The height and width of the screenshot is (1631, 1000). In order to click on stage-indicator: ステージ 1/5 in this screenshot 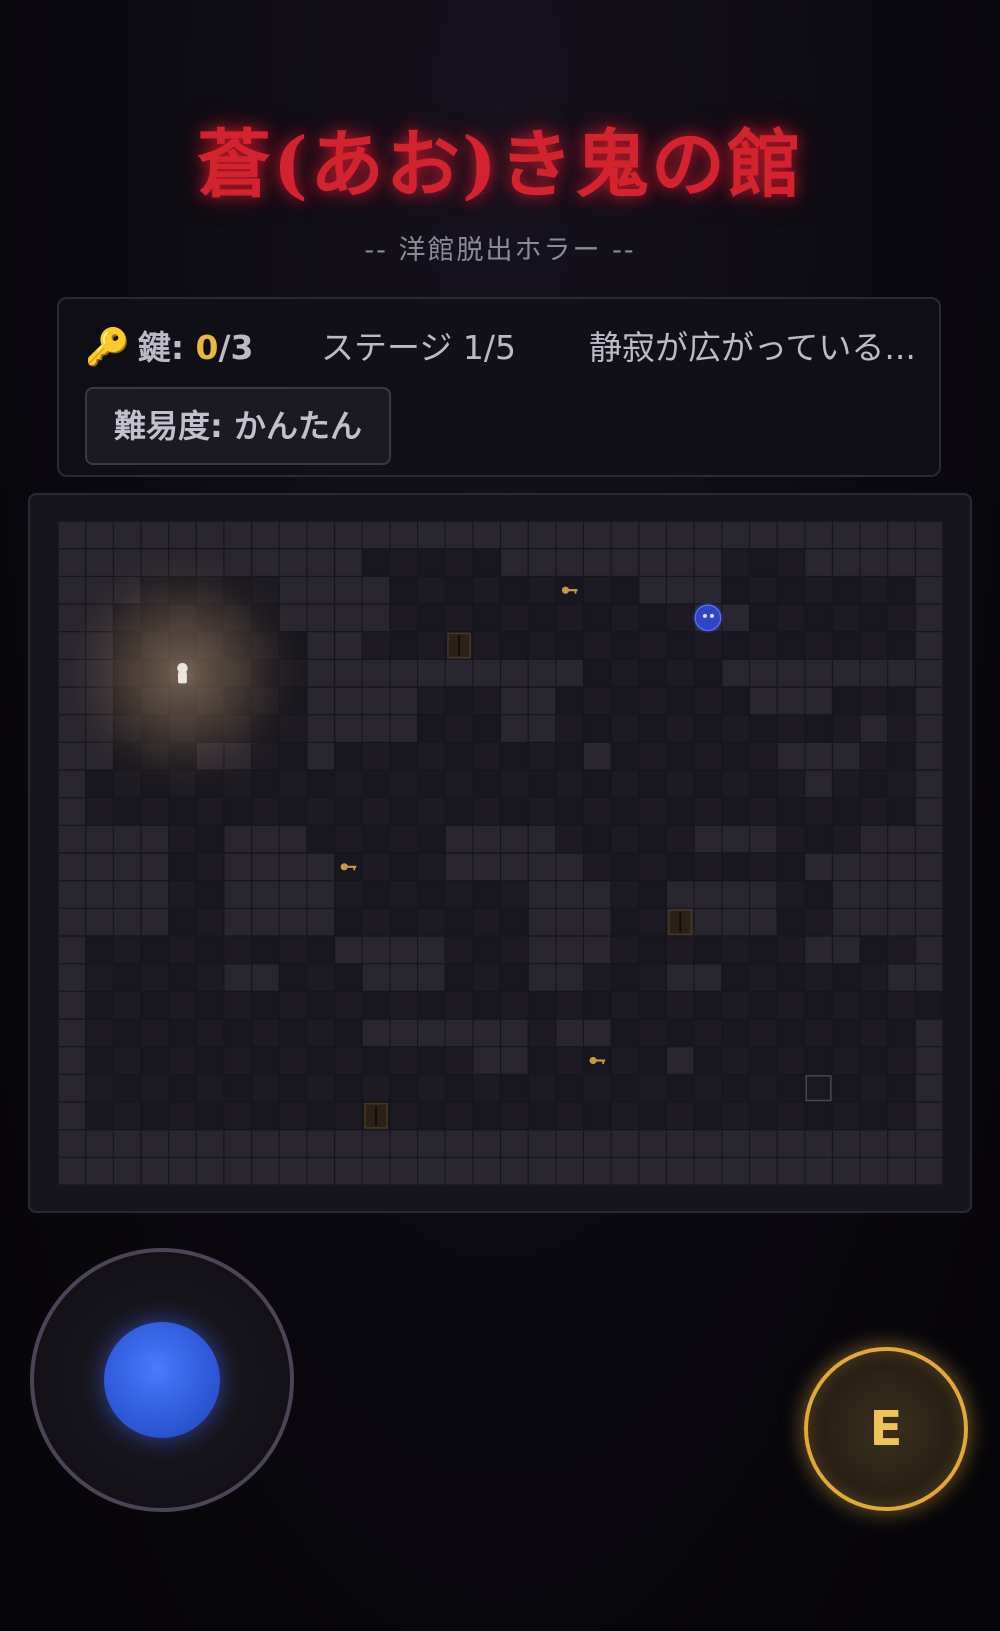, I will do `click(418, 347)`.